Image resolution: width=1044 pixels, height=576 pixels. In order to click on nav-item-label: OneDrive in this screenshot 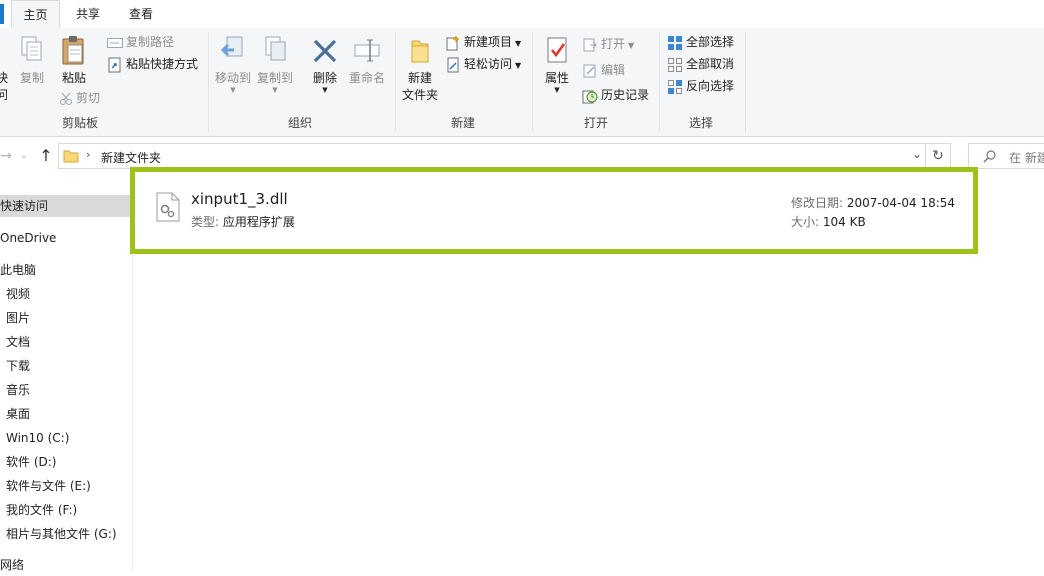, I will do `click(28, 238)`.